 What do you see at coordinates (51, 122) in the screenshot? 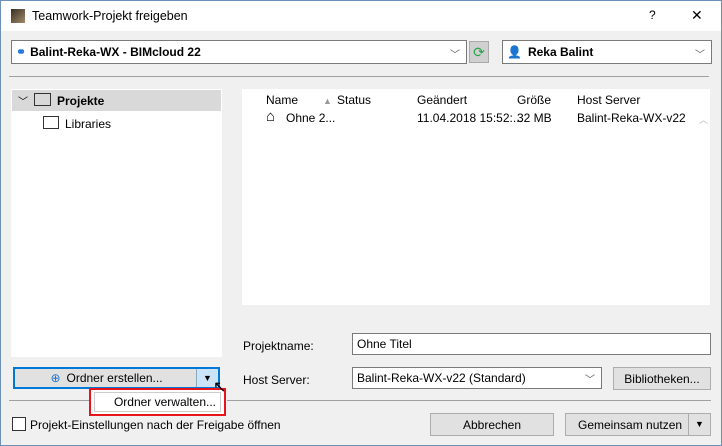
I see `library-folder-icon` at bounding box center [51, 122].